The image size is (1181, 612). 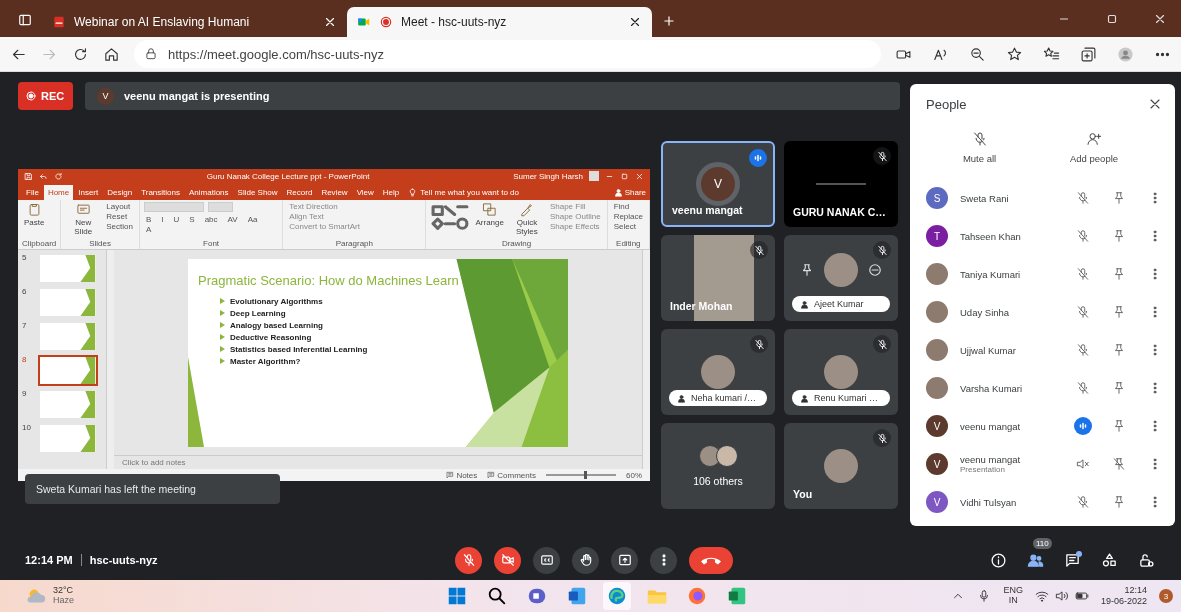 What do you see at coordinates (120, 192) in the screenshot?
I see `ribbon-tab: Design` at bounding box center [120, 192].